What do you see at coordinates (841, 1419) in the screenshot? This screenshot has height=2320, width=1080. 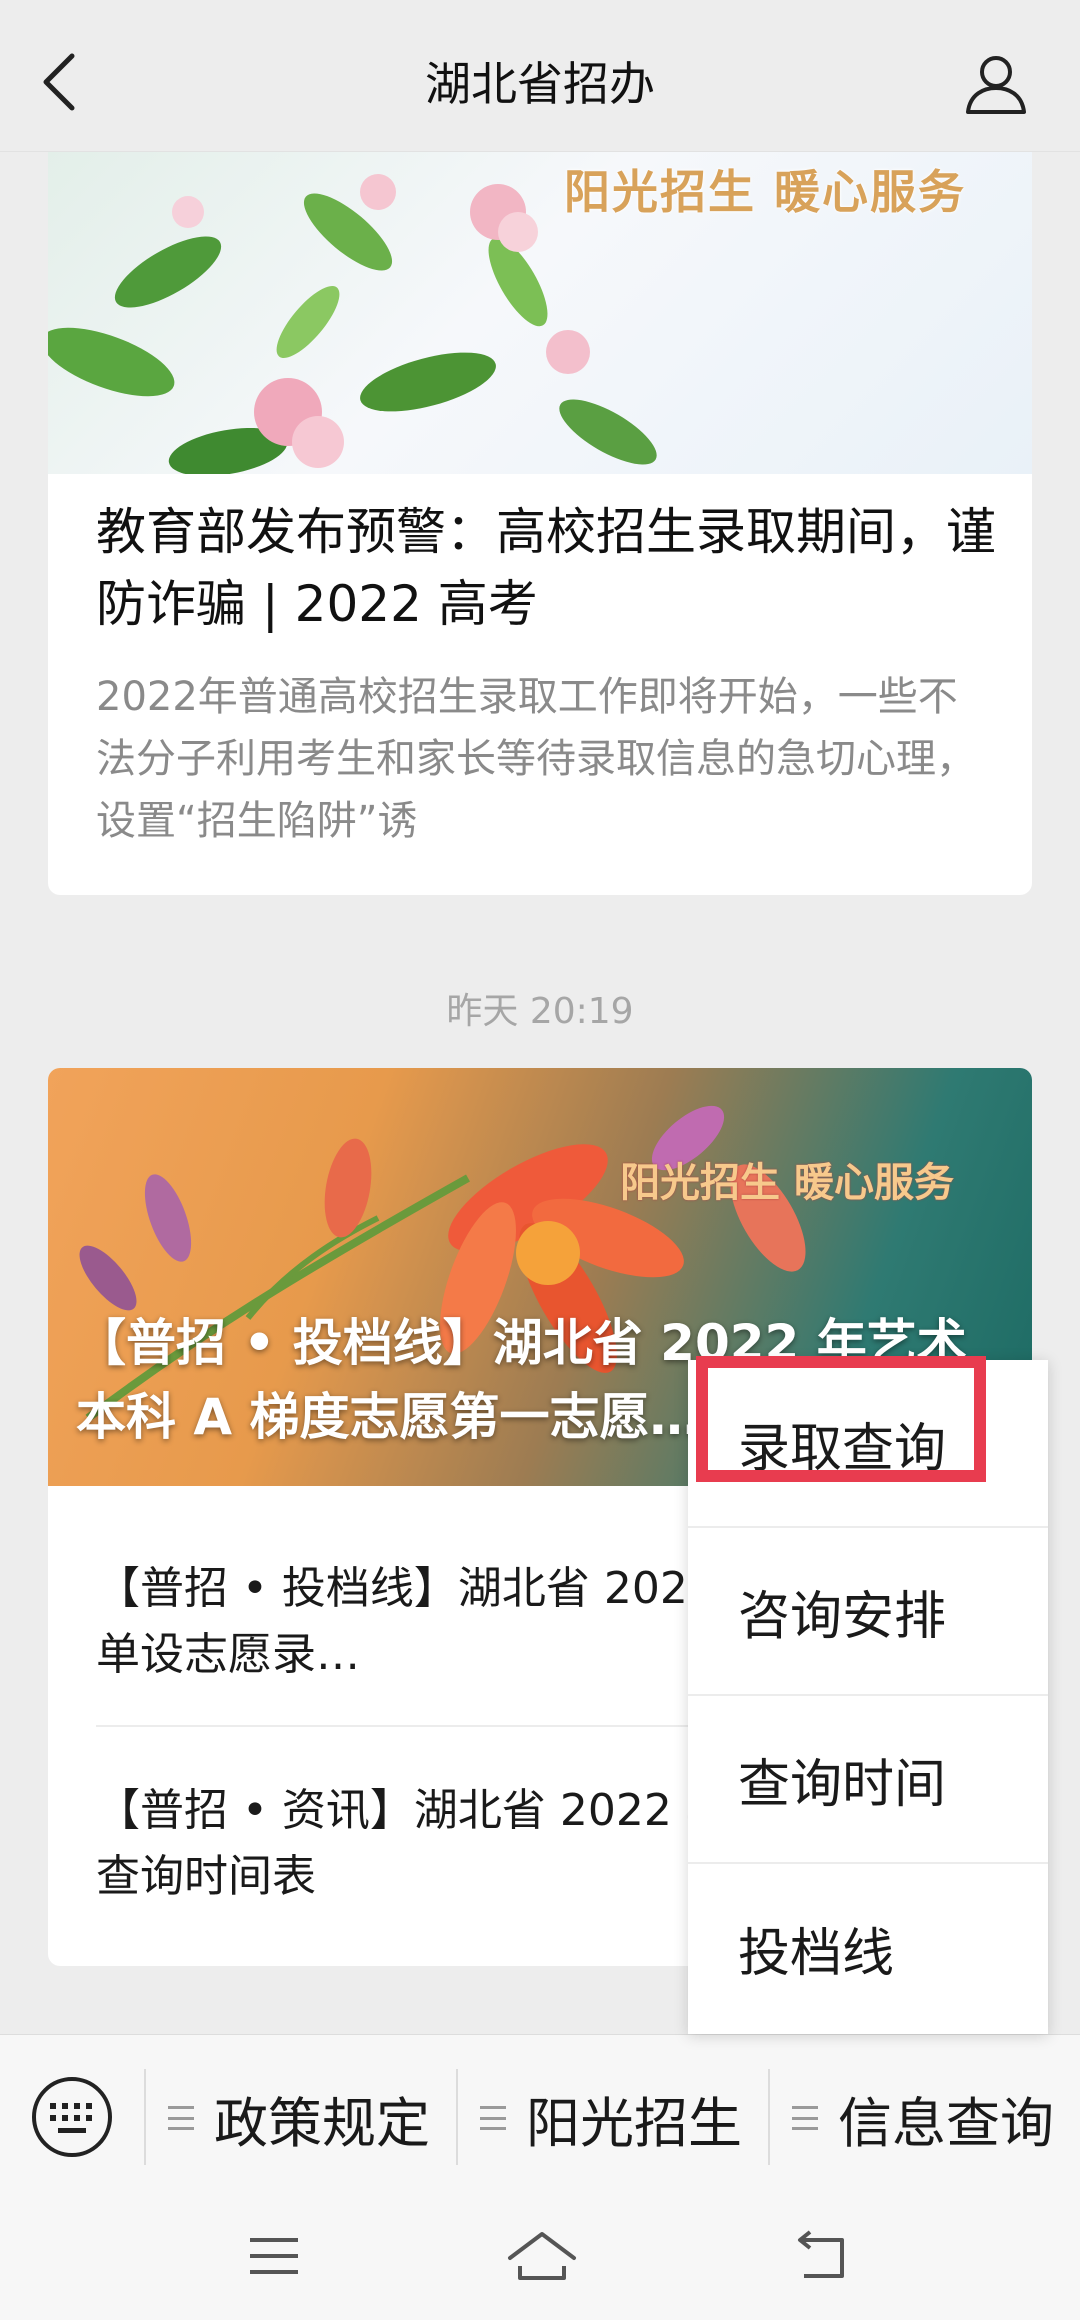 I see `highlight-annotation` at bounding box center [841, 1419].